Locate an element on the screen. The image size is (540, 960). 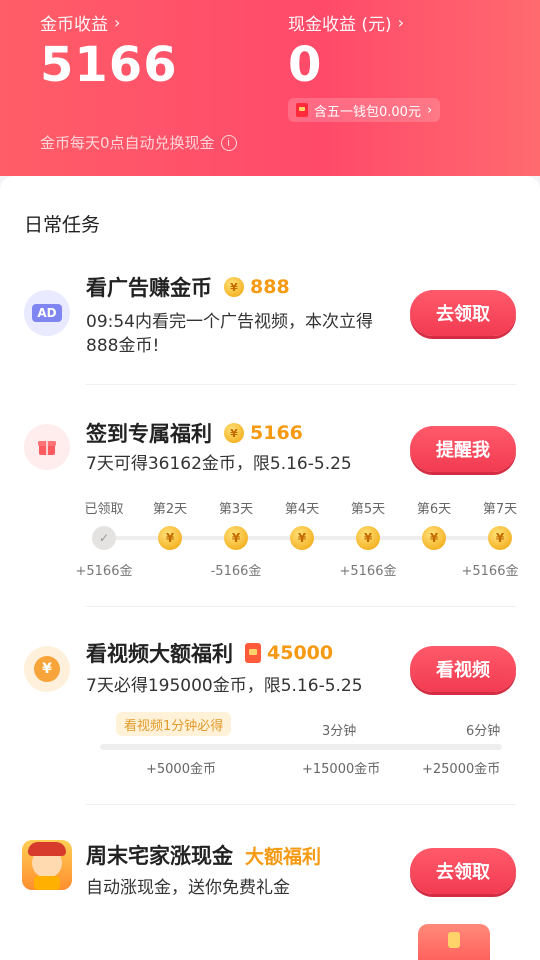
coin-income-value: 5166 is located at coordinates (109, 65).